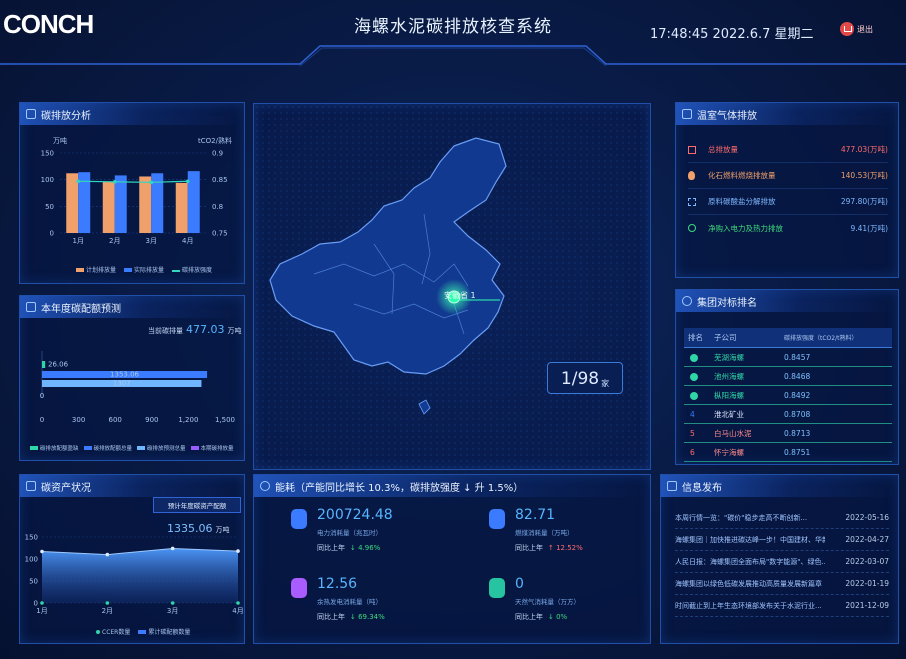  What do you see at coordinates (541, 617) in the screenshot?
I see `metric-compare: 同比上年 ↓ 0%` at bounding box center [541, 617].